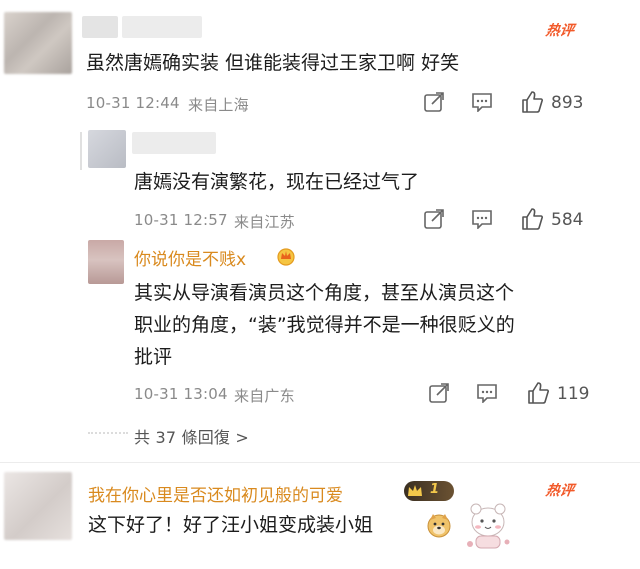 This screenshot has height=569, width=640. What do you see at coordinates (190, 257) in the screenshot?
I see `reply-username: 你说你是不贱x` at bounding box center [190, 257].